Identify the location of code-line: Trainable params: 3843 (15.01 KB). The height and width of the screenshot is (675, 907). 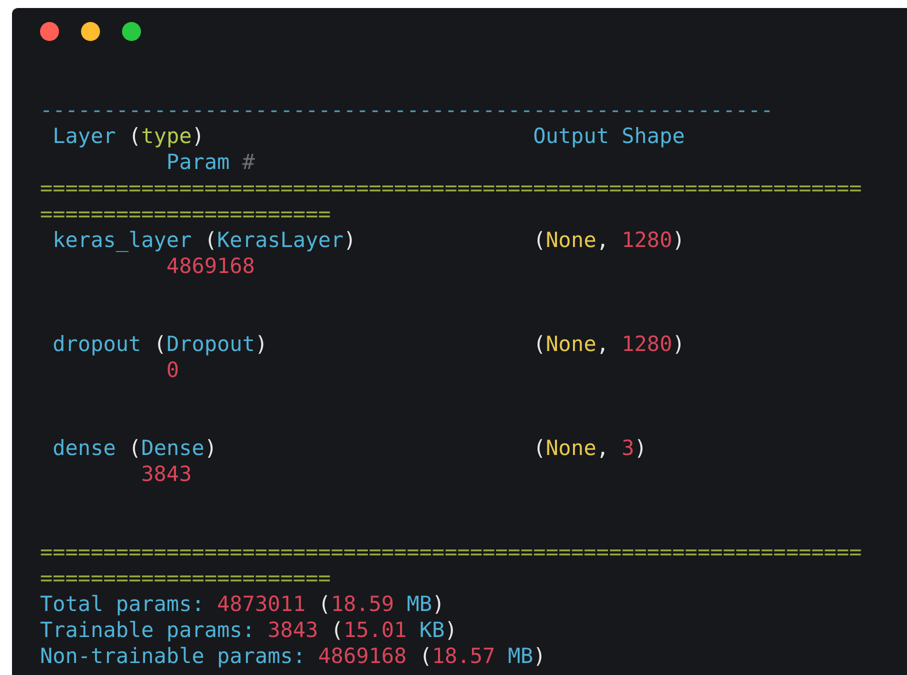
(249, 630).